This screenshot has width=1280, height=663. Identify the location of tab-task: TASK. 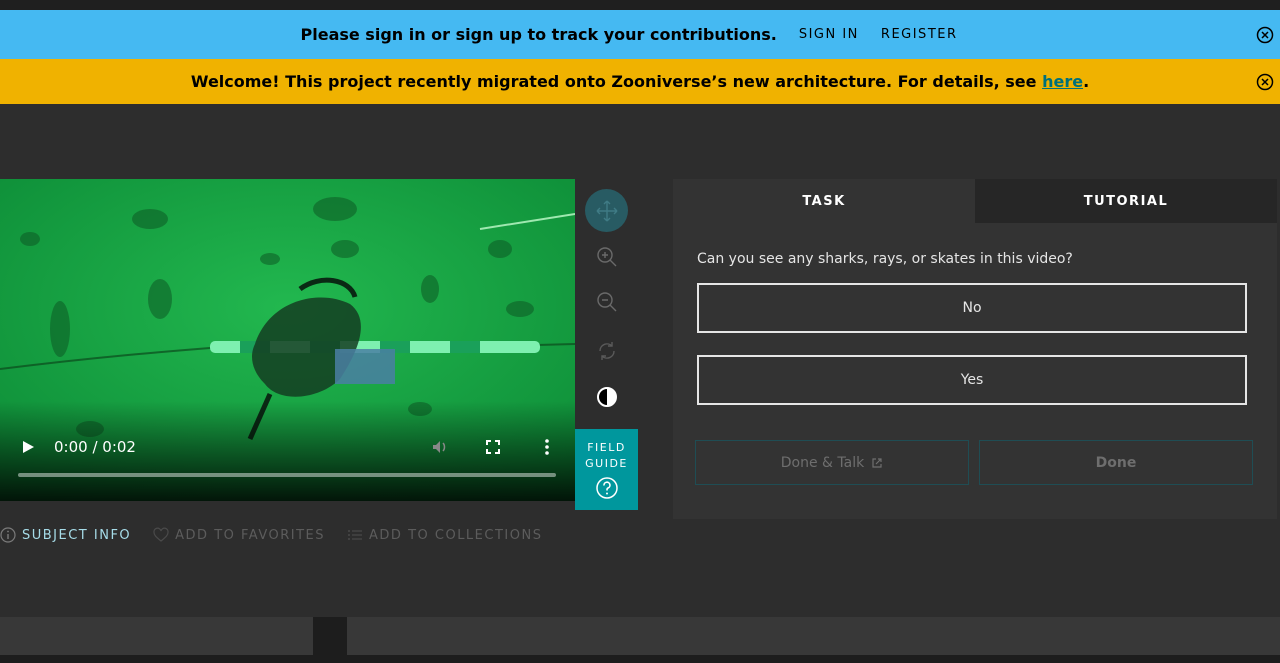
(824, 201).